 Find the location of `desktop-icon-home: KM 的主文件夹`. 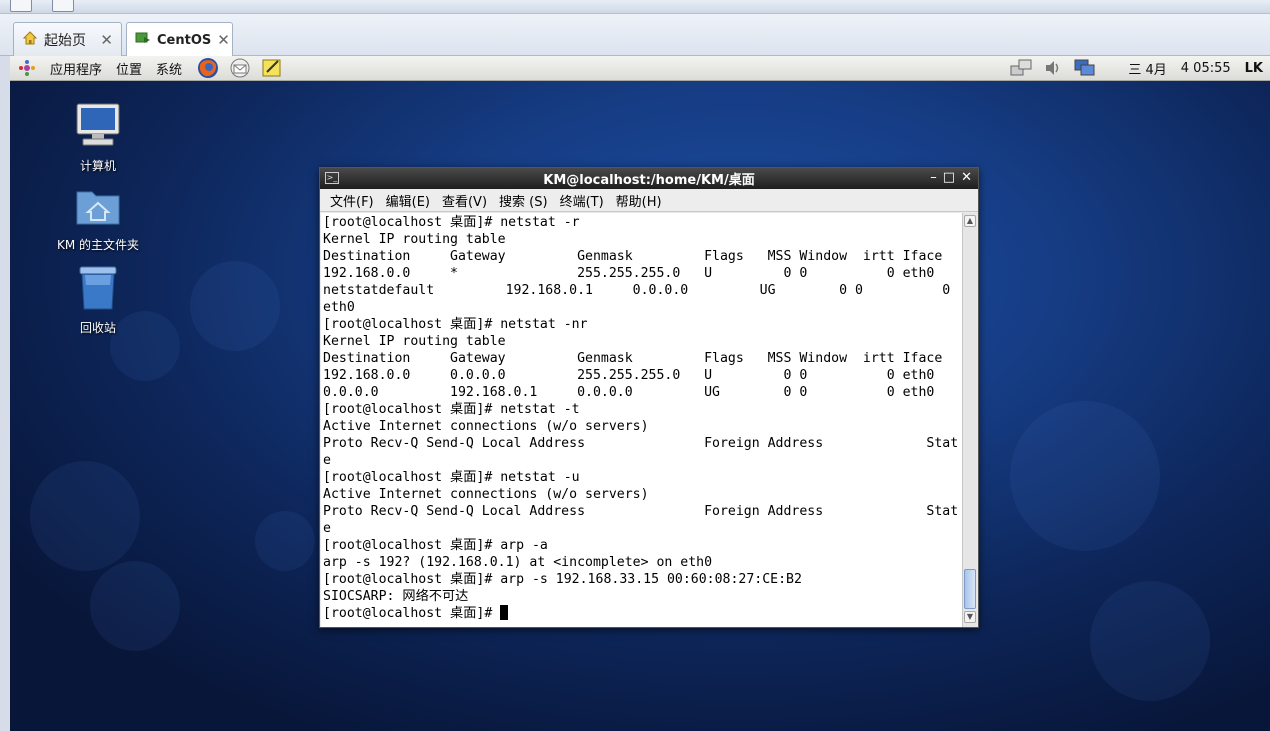

desktop-icon-home: KM 的主文件夹 is located at coordinates (98, 218).